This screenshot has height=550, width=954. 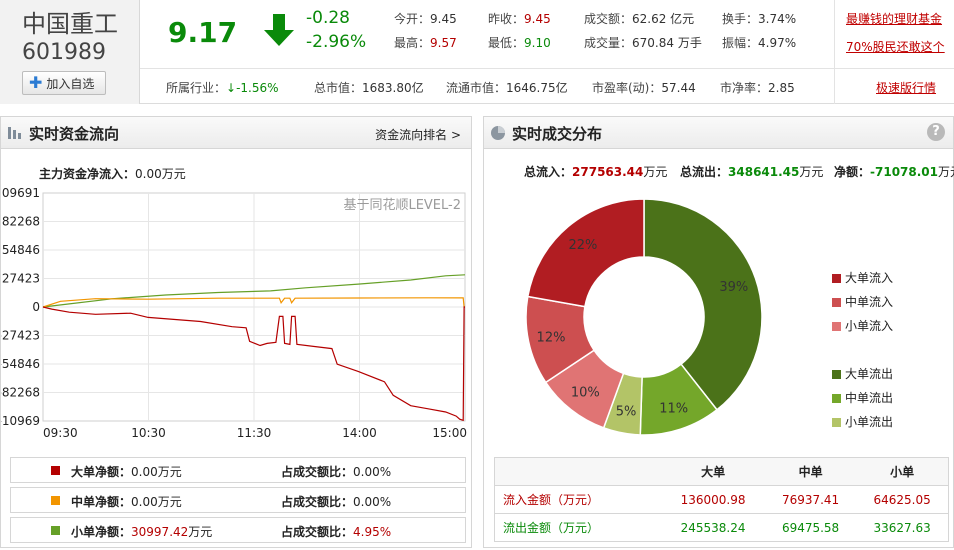 I want to click on legend-medium-outflow: 中单流出, so click(x=862, y=397).